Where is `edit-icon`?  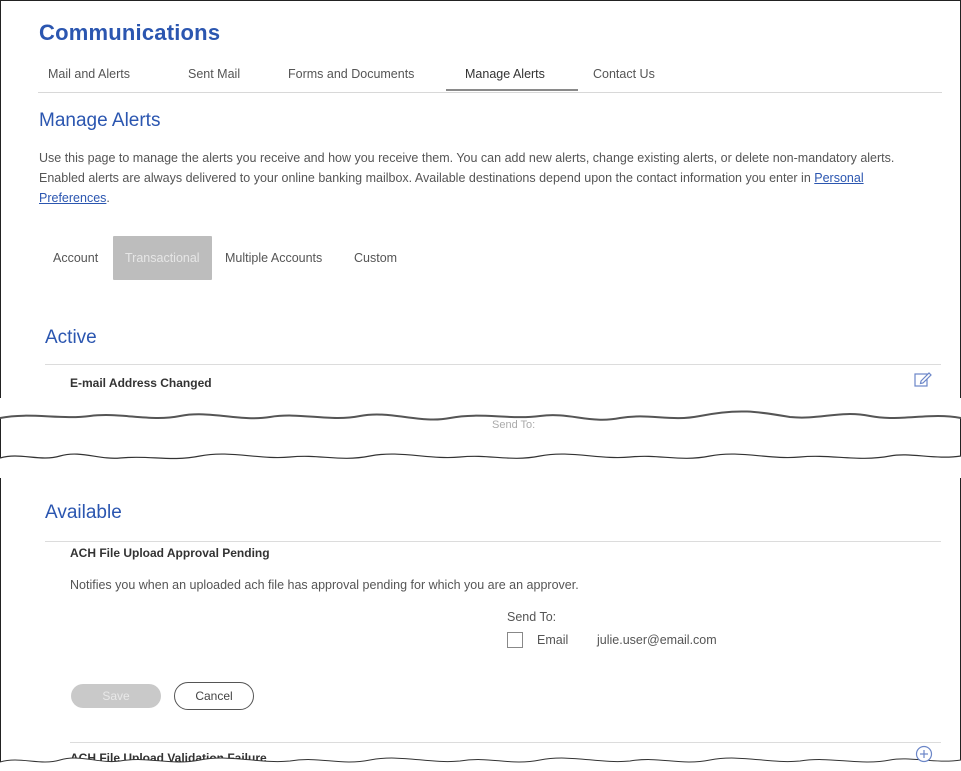
edit-icon is located at coordinates (923, 379).